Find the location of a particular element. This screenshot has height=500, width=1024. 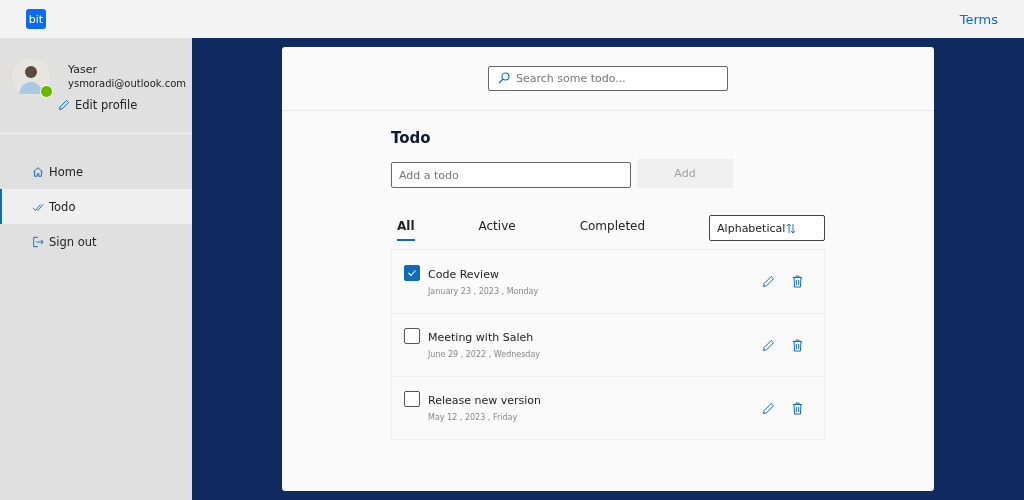

home-icon is located at coordinates (38, 171).